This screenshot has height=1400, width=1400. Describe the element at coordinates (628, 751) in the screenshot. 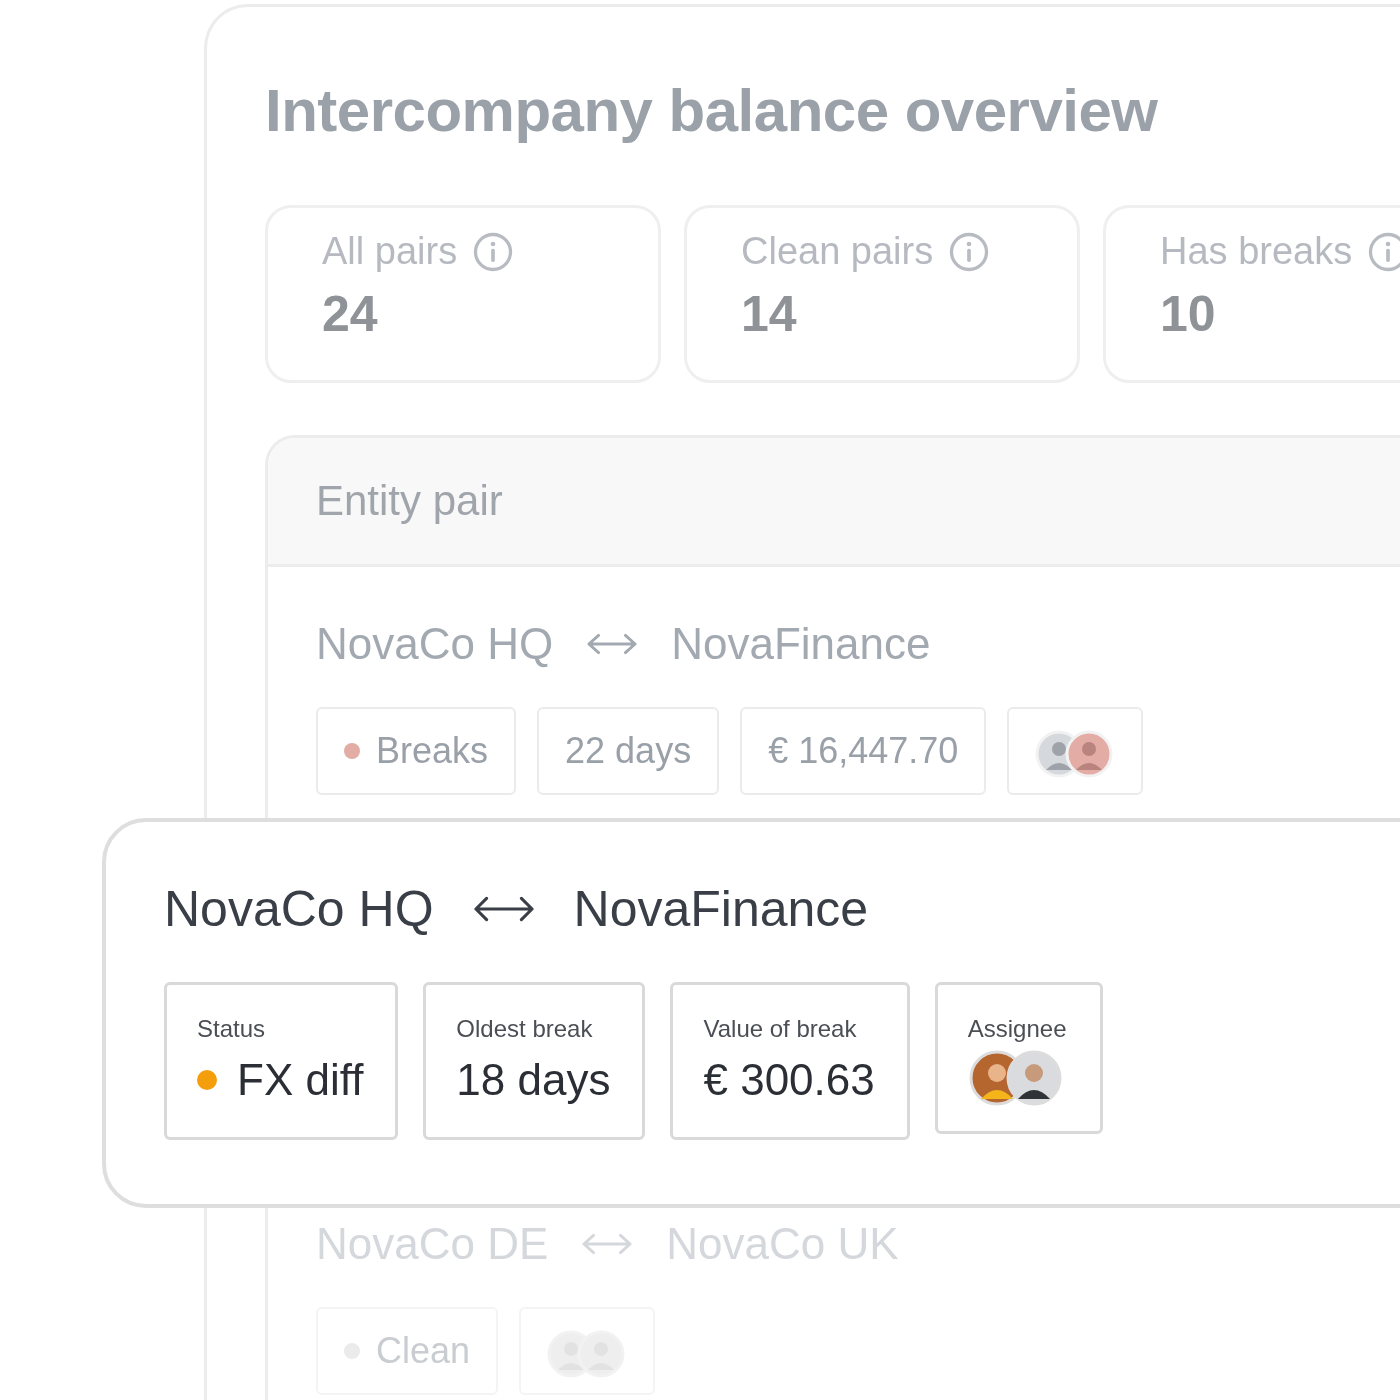

I see `value-text: 22 days` at that location.